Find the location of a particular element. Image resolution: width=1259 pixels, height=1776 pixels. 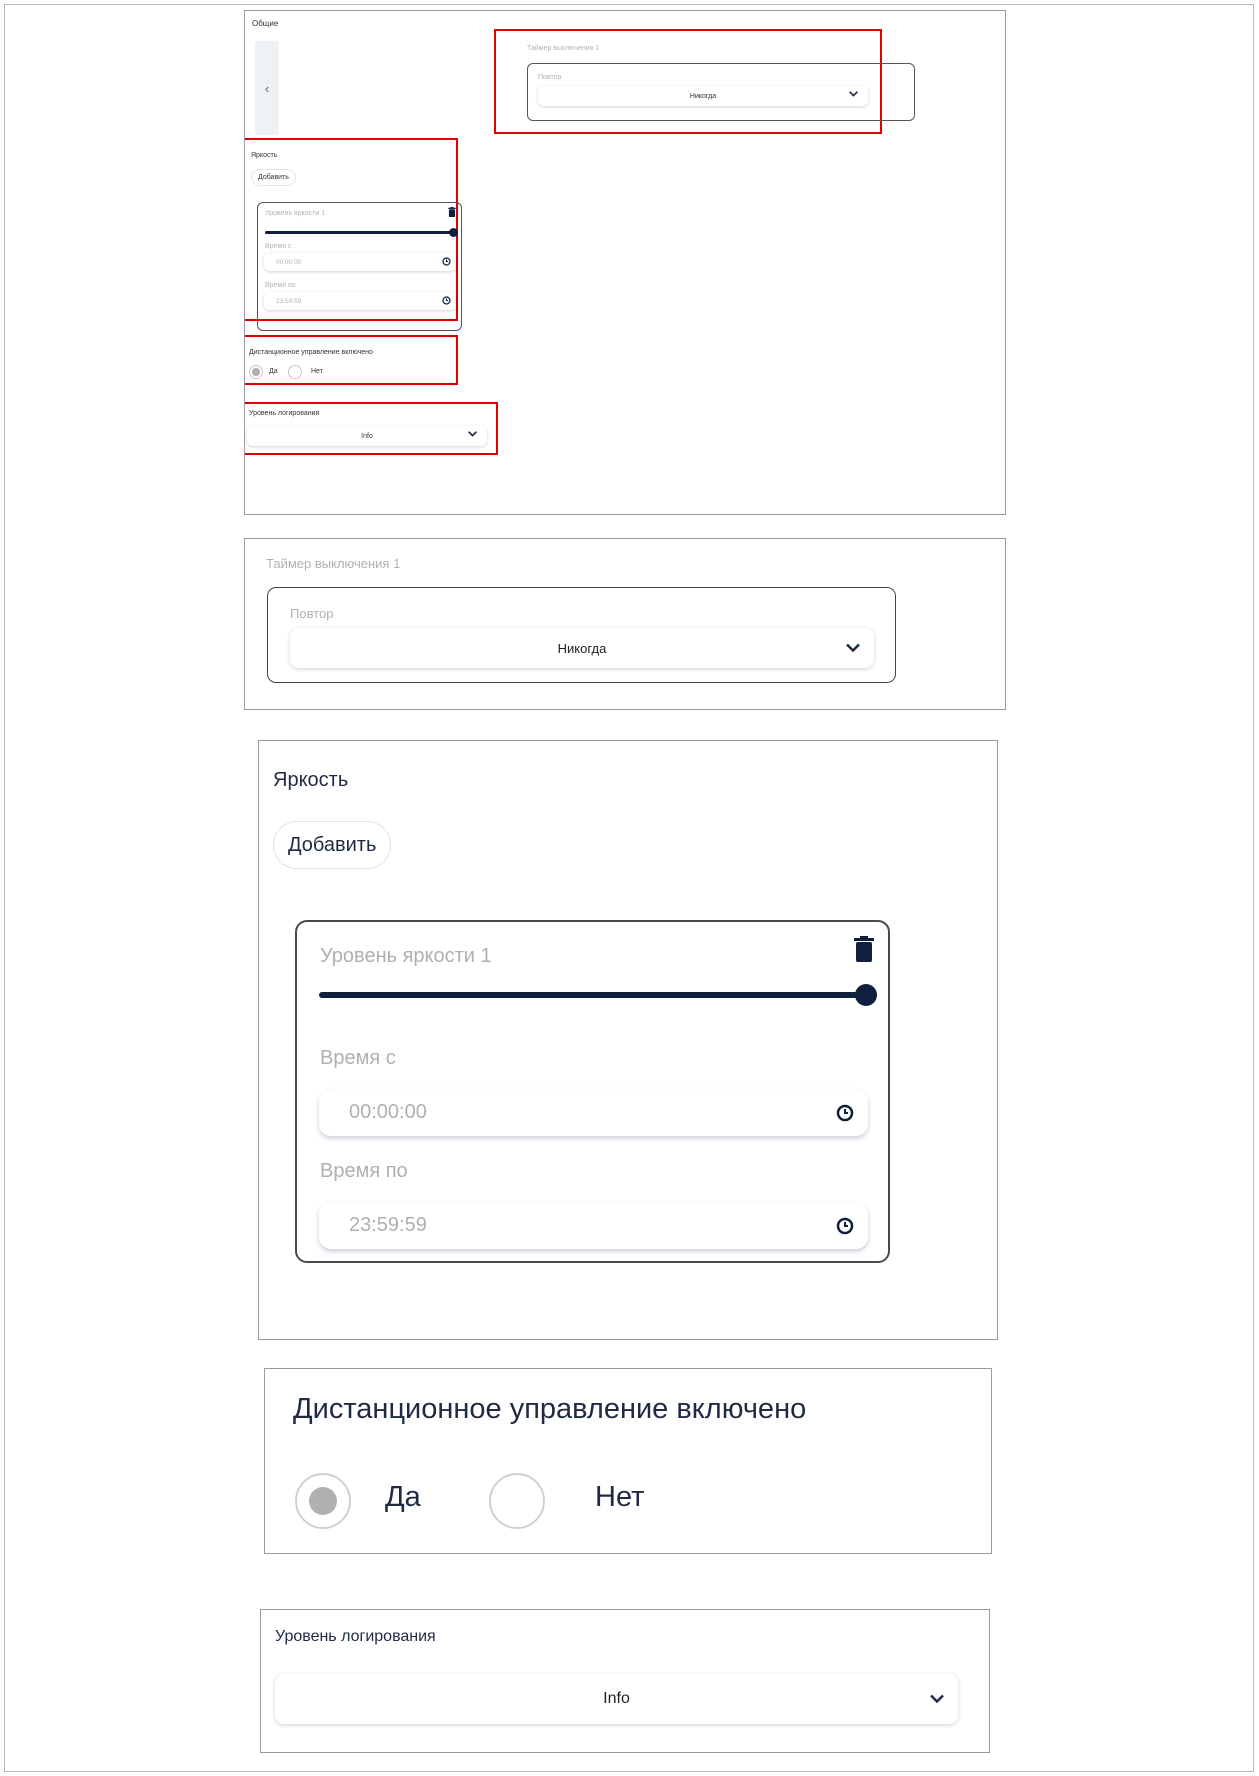

timer-highlight: Таймер выключения 1 Повтор Никогда is located at coordinates (704, 81).